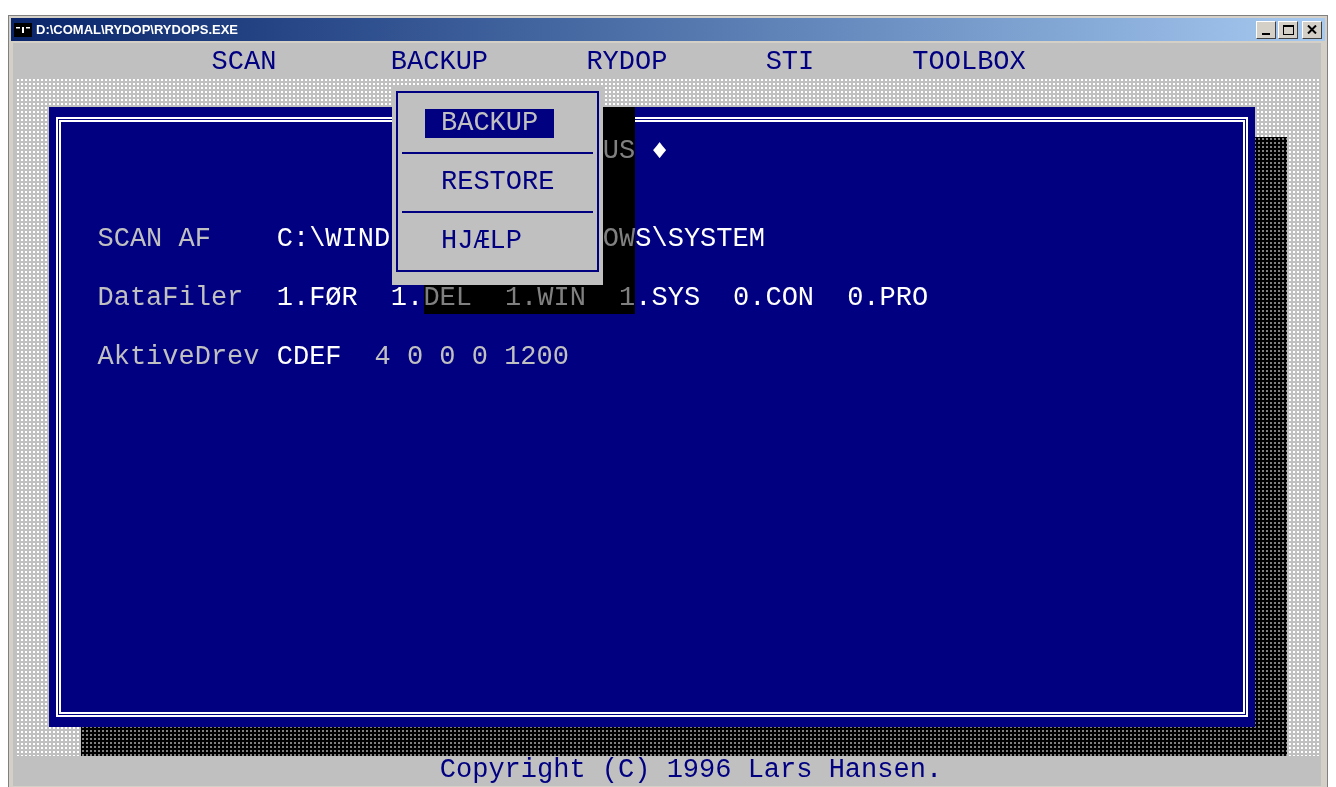 The height and width of the screenshot is (787, 1336). What do you see at coordinates (171, 299) in the screenshot?
I see `field-label: DataFiler` at bounding box center [171, 299].